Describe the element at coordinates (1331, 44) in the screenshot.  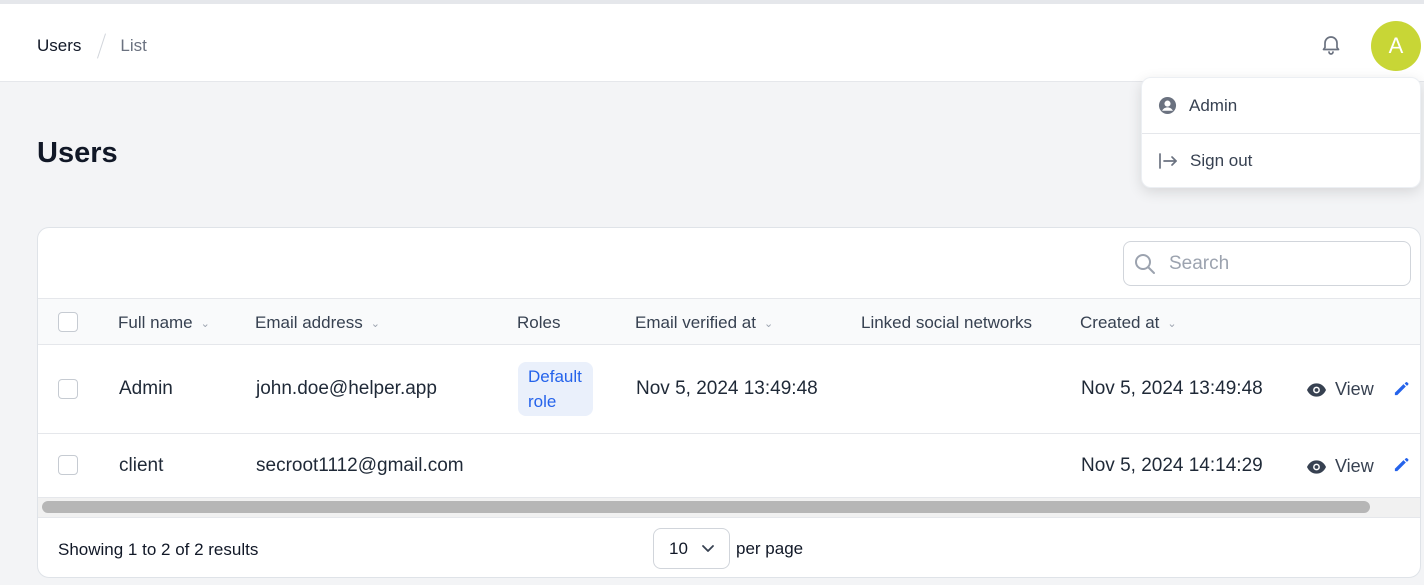
I see `bell-icon` at that location.